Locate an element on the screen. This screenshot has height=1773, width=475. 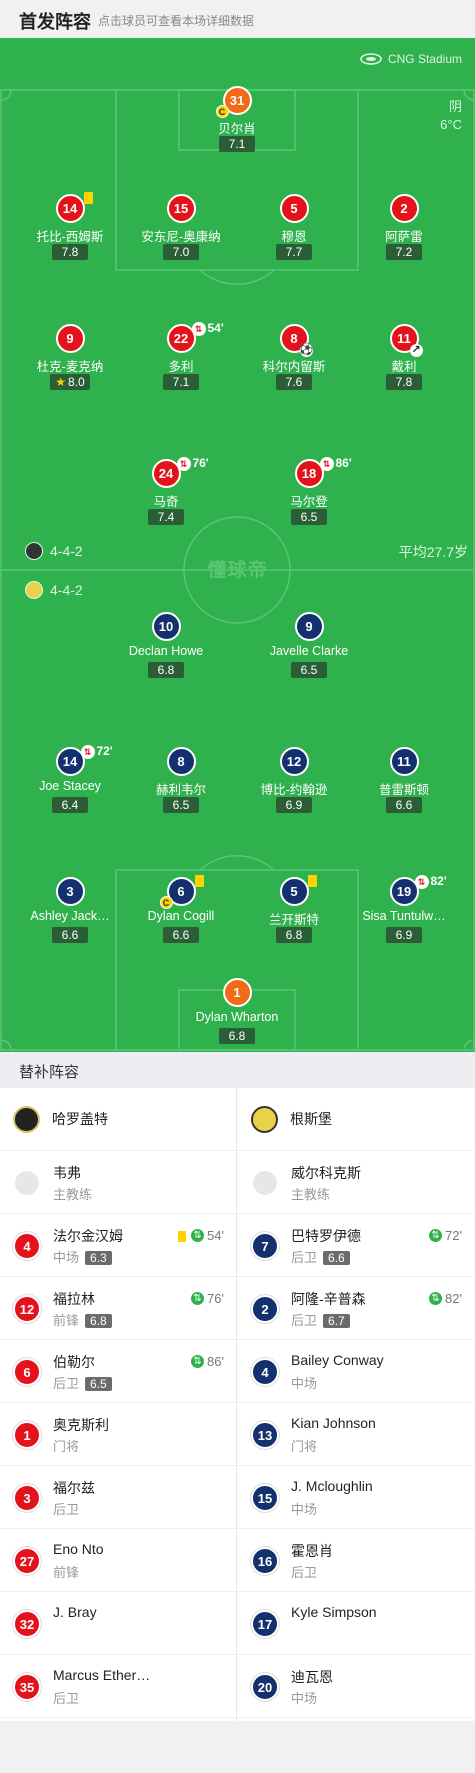
player-name: 普雷斯顿 is located at coordinates (403, 789).